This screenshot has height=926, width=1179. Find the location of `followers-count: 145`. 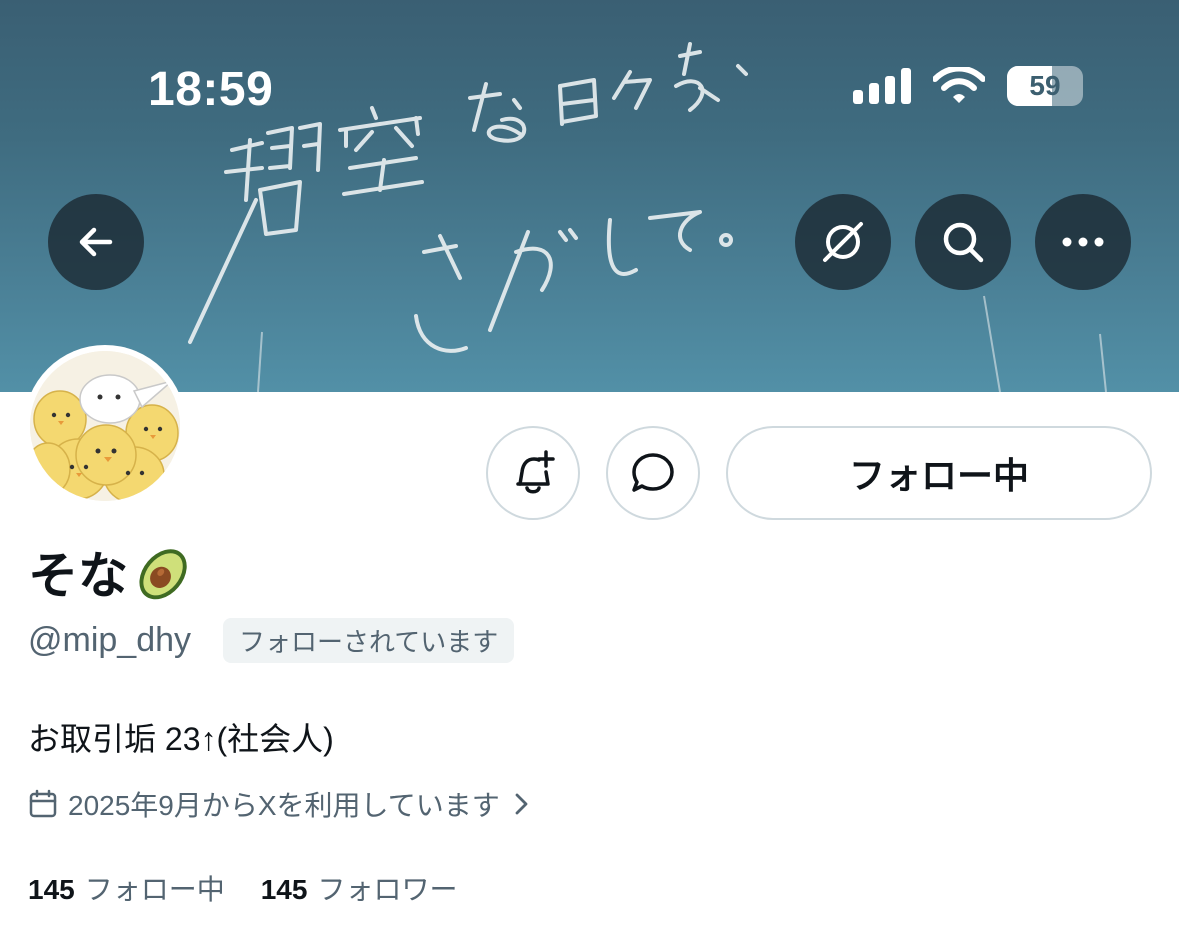

followers-count: 145 is located at coordinates (284, 889).